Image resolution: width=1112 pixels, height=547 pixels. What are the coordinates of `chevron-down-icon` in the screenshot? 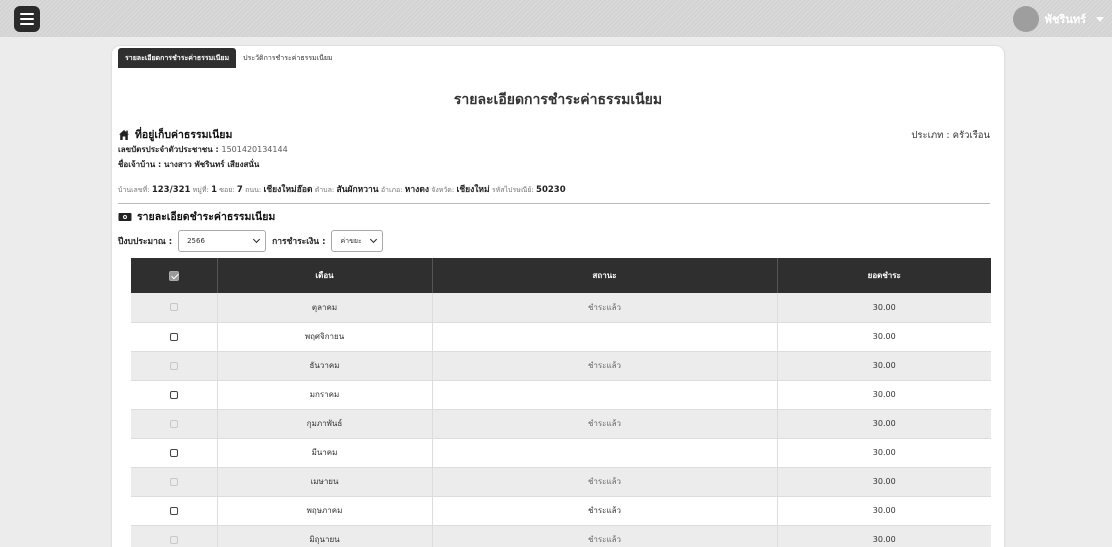 It's located at (374, 239).